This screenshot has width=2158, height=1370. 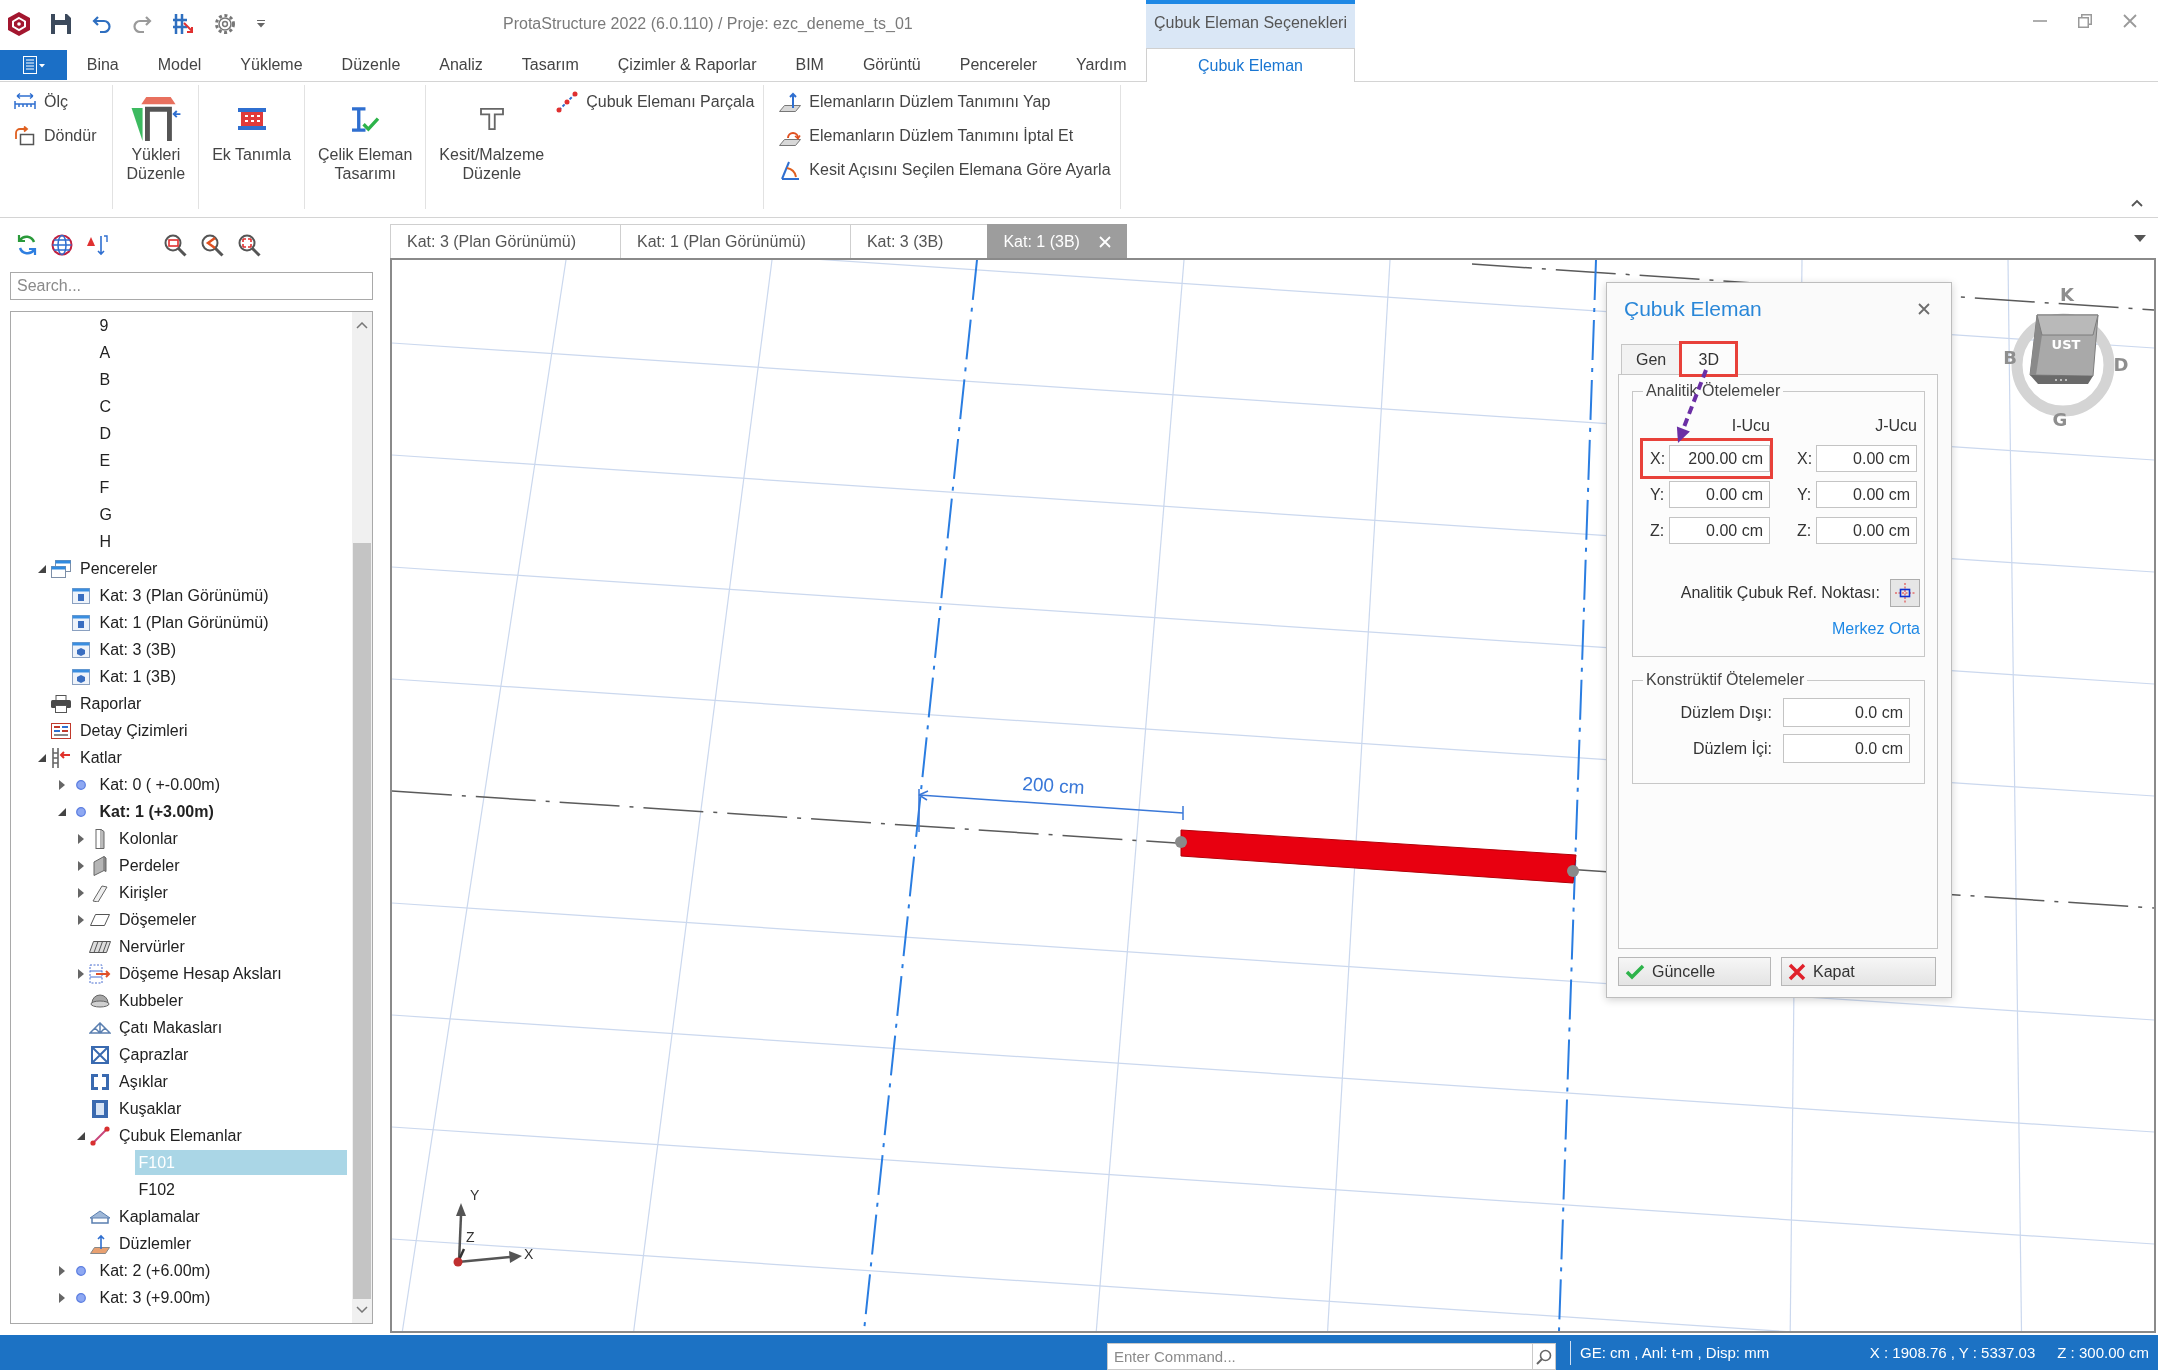 I want to click on tree-item: Kat: 1 (Plan Görünümü), so click(x=184, y=622).